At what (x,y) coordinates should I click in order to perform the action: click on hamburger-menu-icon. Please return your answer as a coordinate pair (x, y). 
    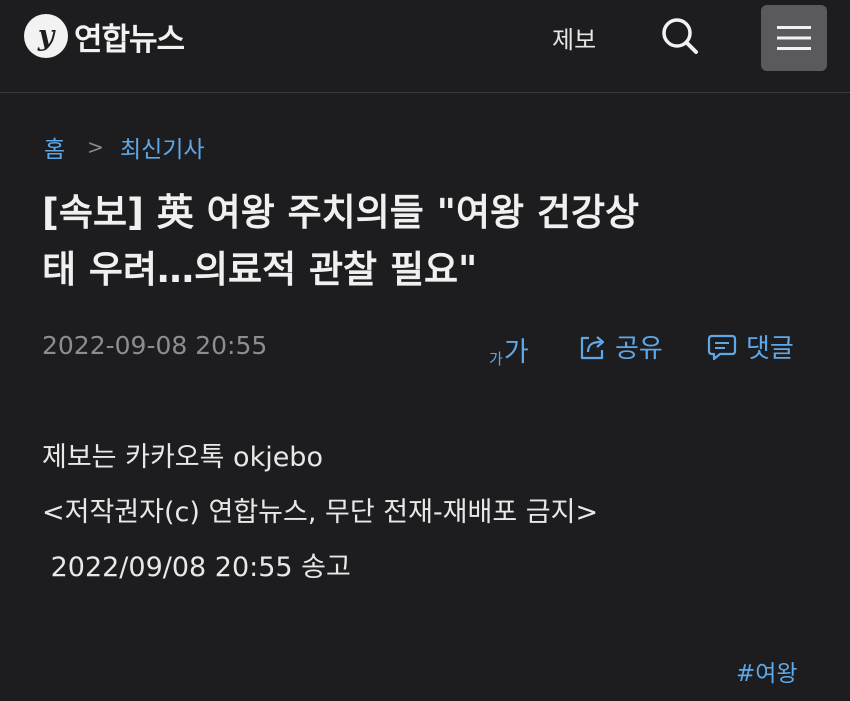
    Looking at the image, I should click on (794, 38).